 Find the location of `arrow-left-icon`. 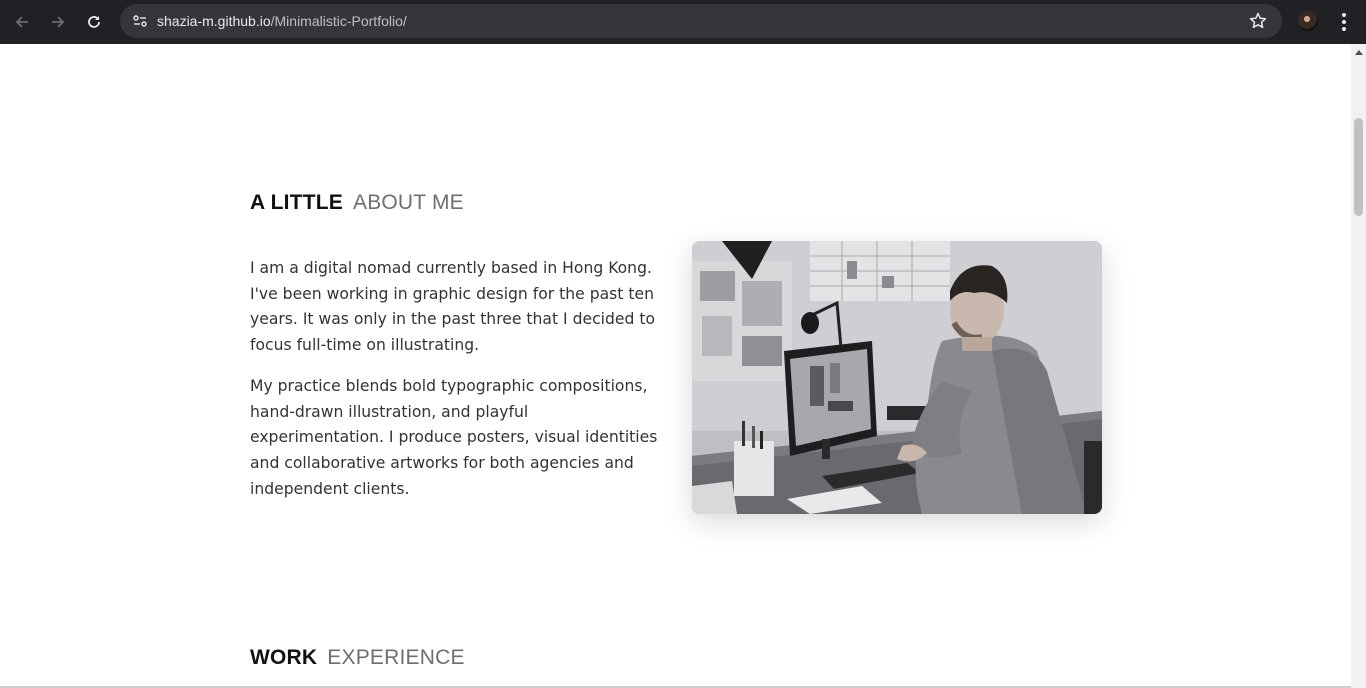

arrow-left-icon is located at coordinates (21, 22).